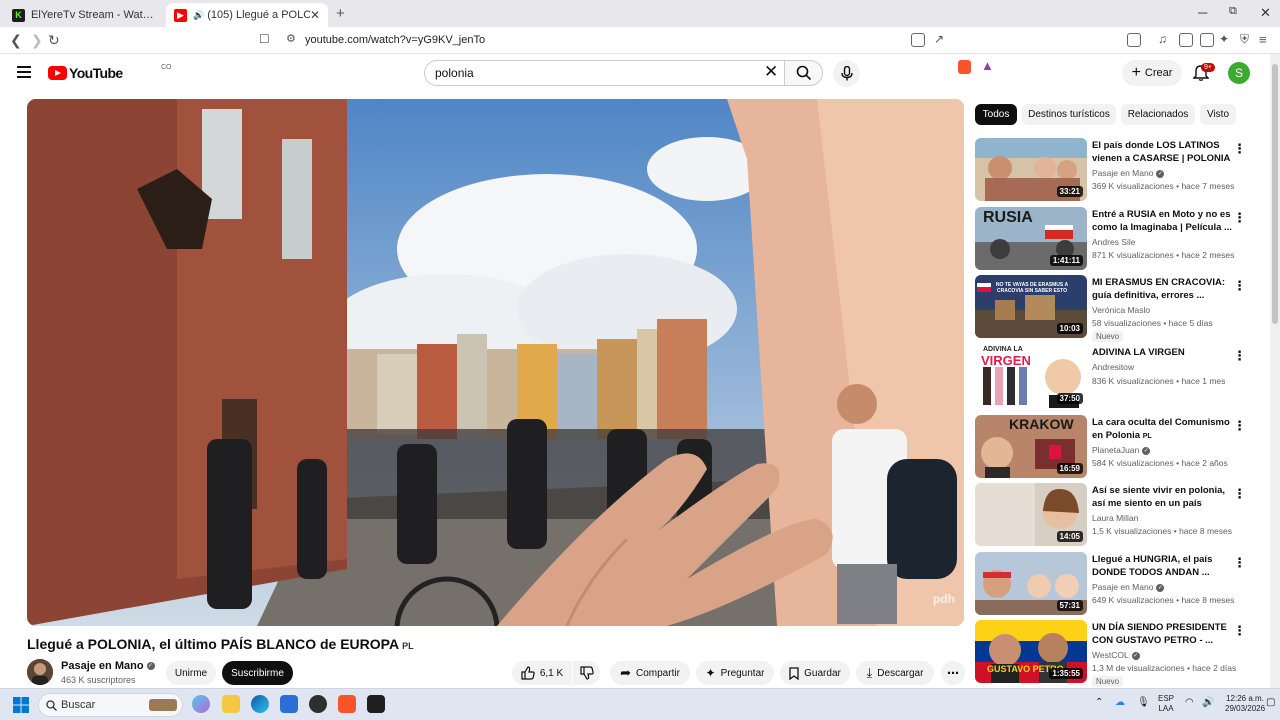  I want to click on dislike-button, so click(586, 673).